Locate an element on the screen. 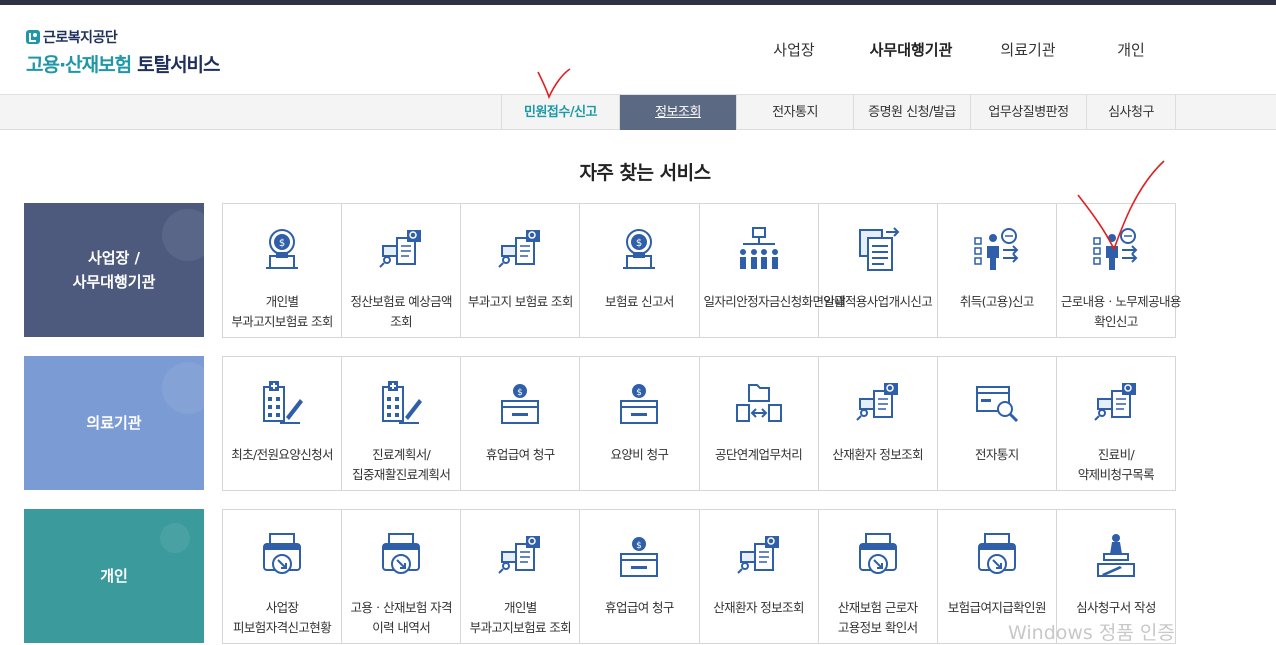 The image size is (1276, 645). gnb-item-agency: 사무대행기관 is located at coordinates (911, 49).